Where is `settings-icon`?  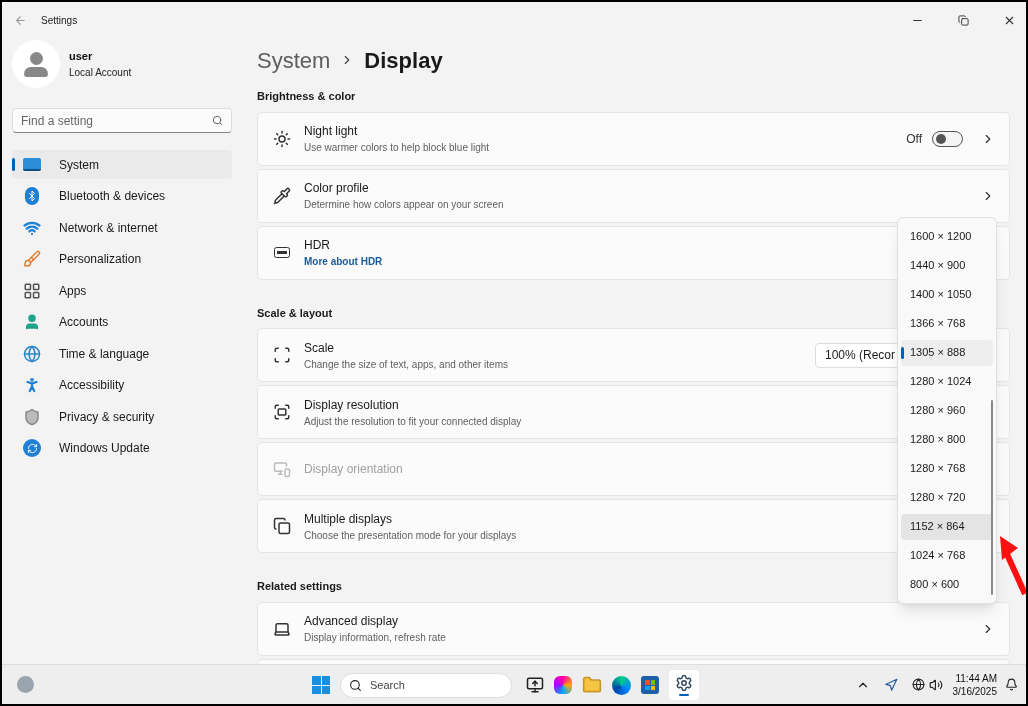
settings-icon is located at coordinates (684, 683).